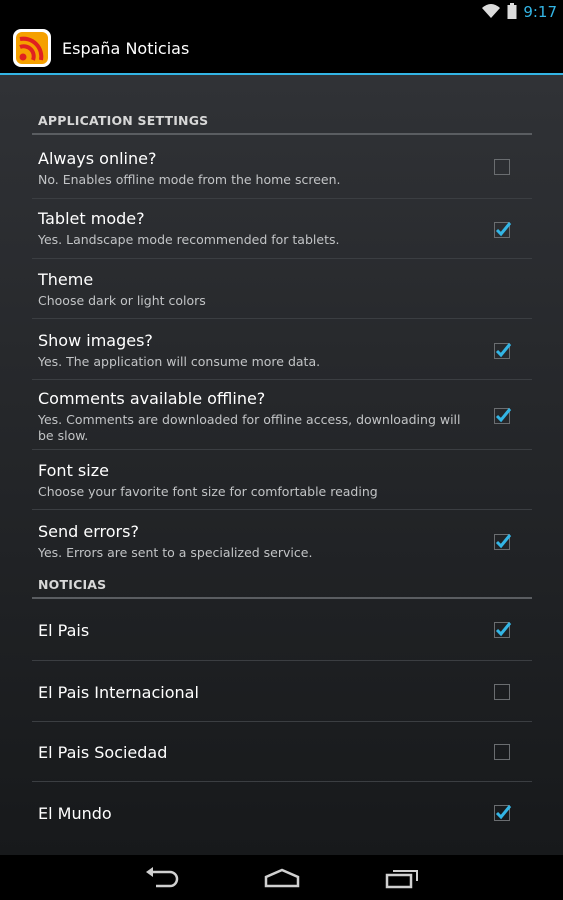 This screenshot has height=900, width=563. What do you see at coordinates (282, 588) in the screenshot?
I see `section-header-noticias: NOTICIAS` at bounding box center [282, 588].